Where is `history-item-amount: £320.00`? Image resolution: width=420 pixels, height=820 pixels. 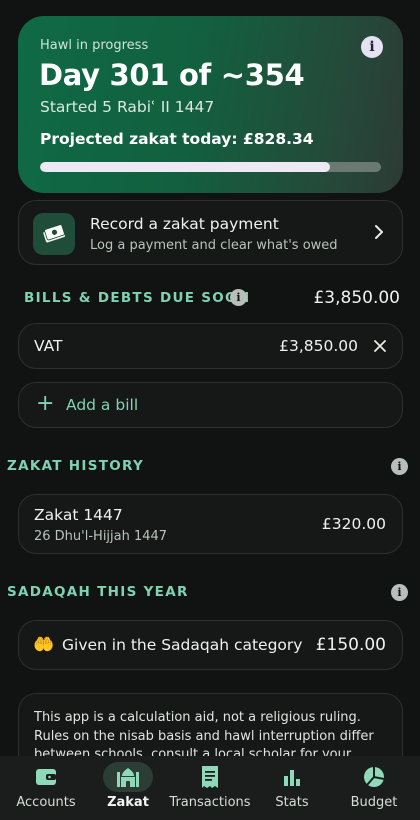
history-item-amount: £320.00 is located at coordinates (353, 524).